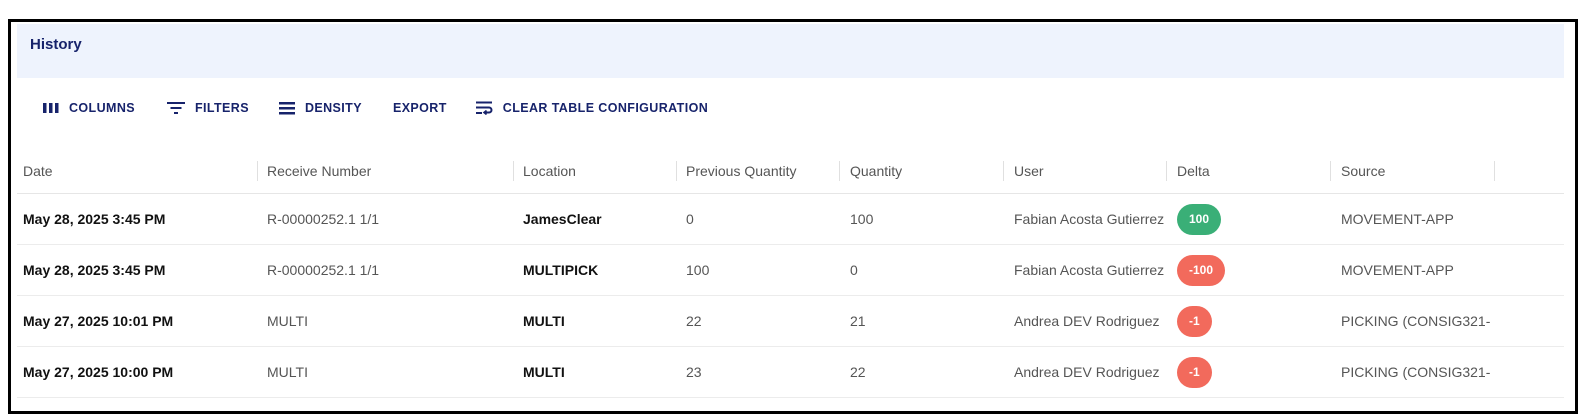  Describe the element at coordinates (222, 108) in the screenshot. I see `filters-label: FILTERS` at that location.